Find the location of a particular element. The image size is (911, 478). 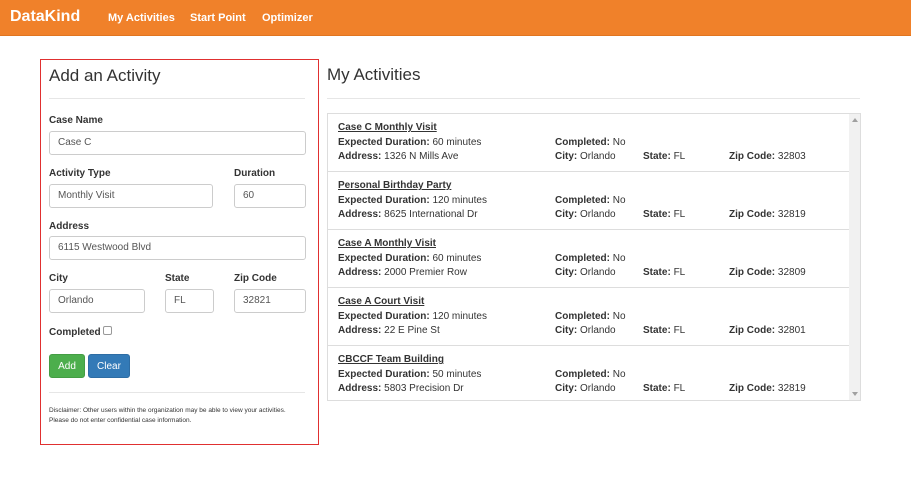

address-value: 2000 Premier Row is located at coordinates (425, 272).